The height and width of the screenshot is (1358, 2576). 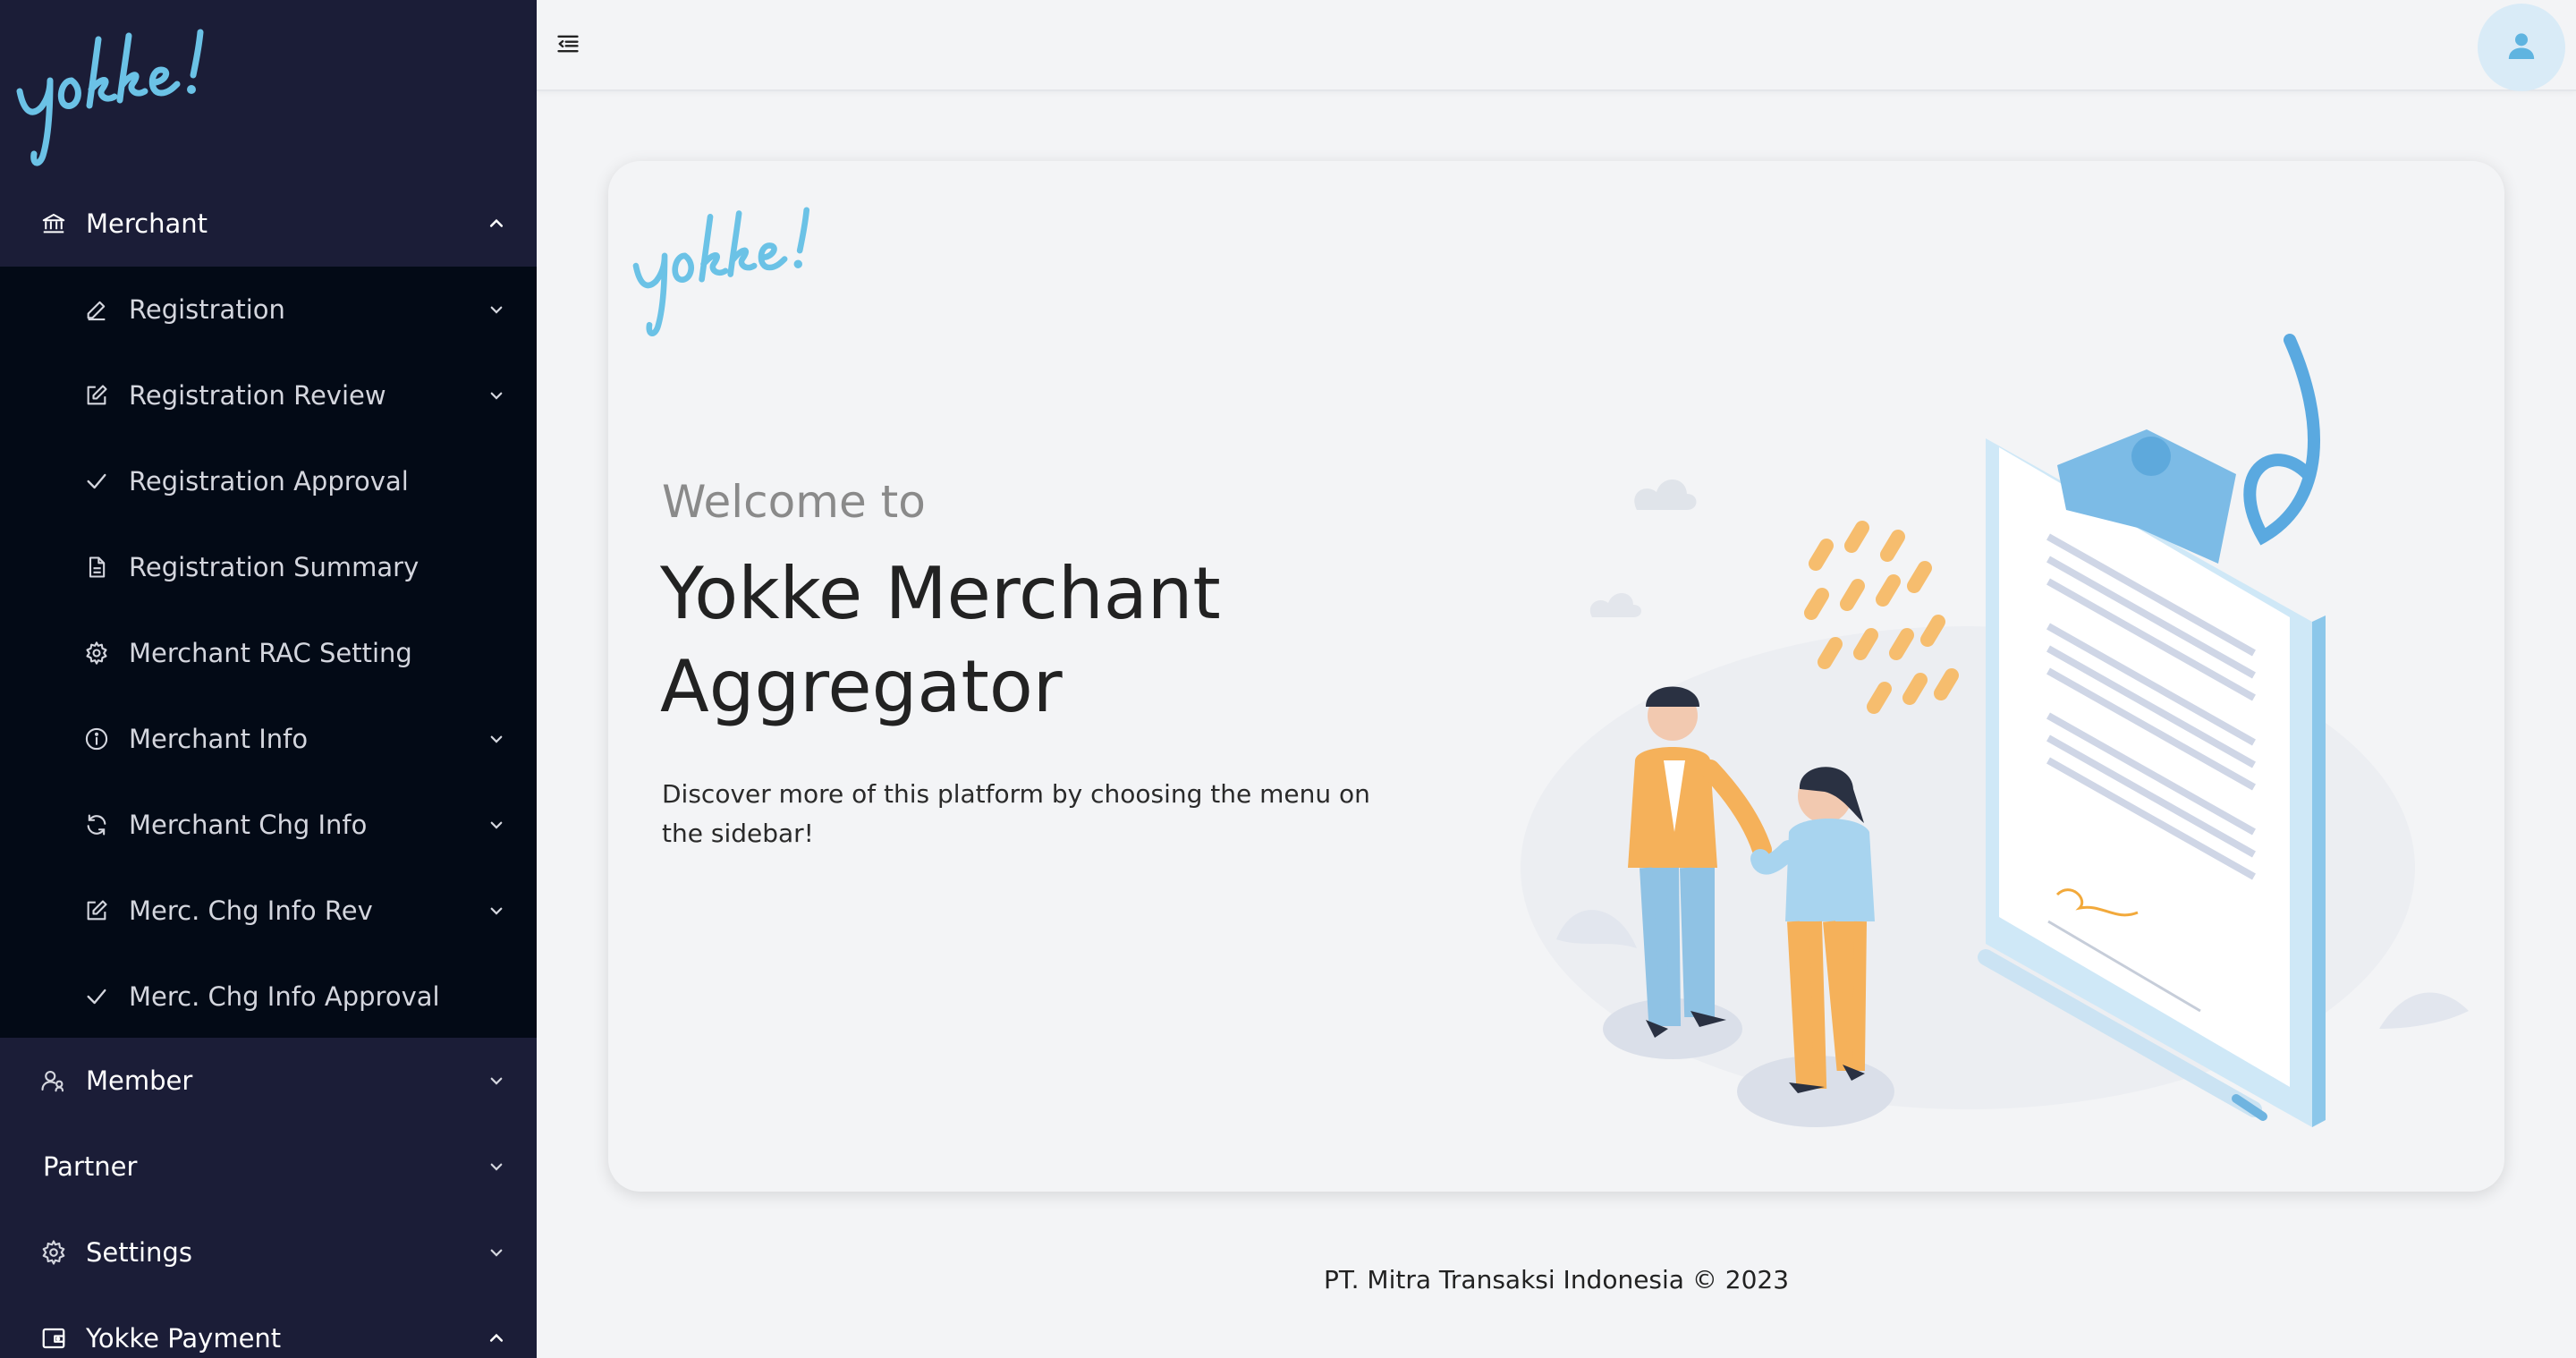 What do you see at coordinates (794, 502) in the screenshot?
I see `welcome-subtitle: Welcome to` at bounding box center [794, 502].